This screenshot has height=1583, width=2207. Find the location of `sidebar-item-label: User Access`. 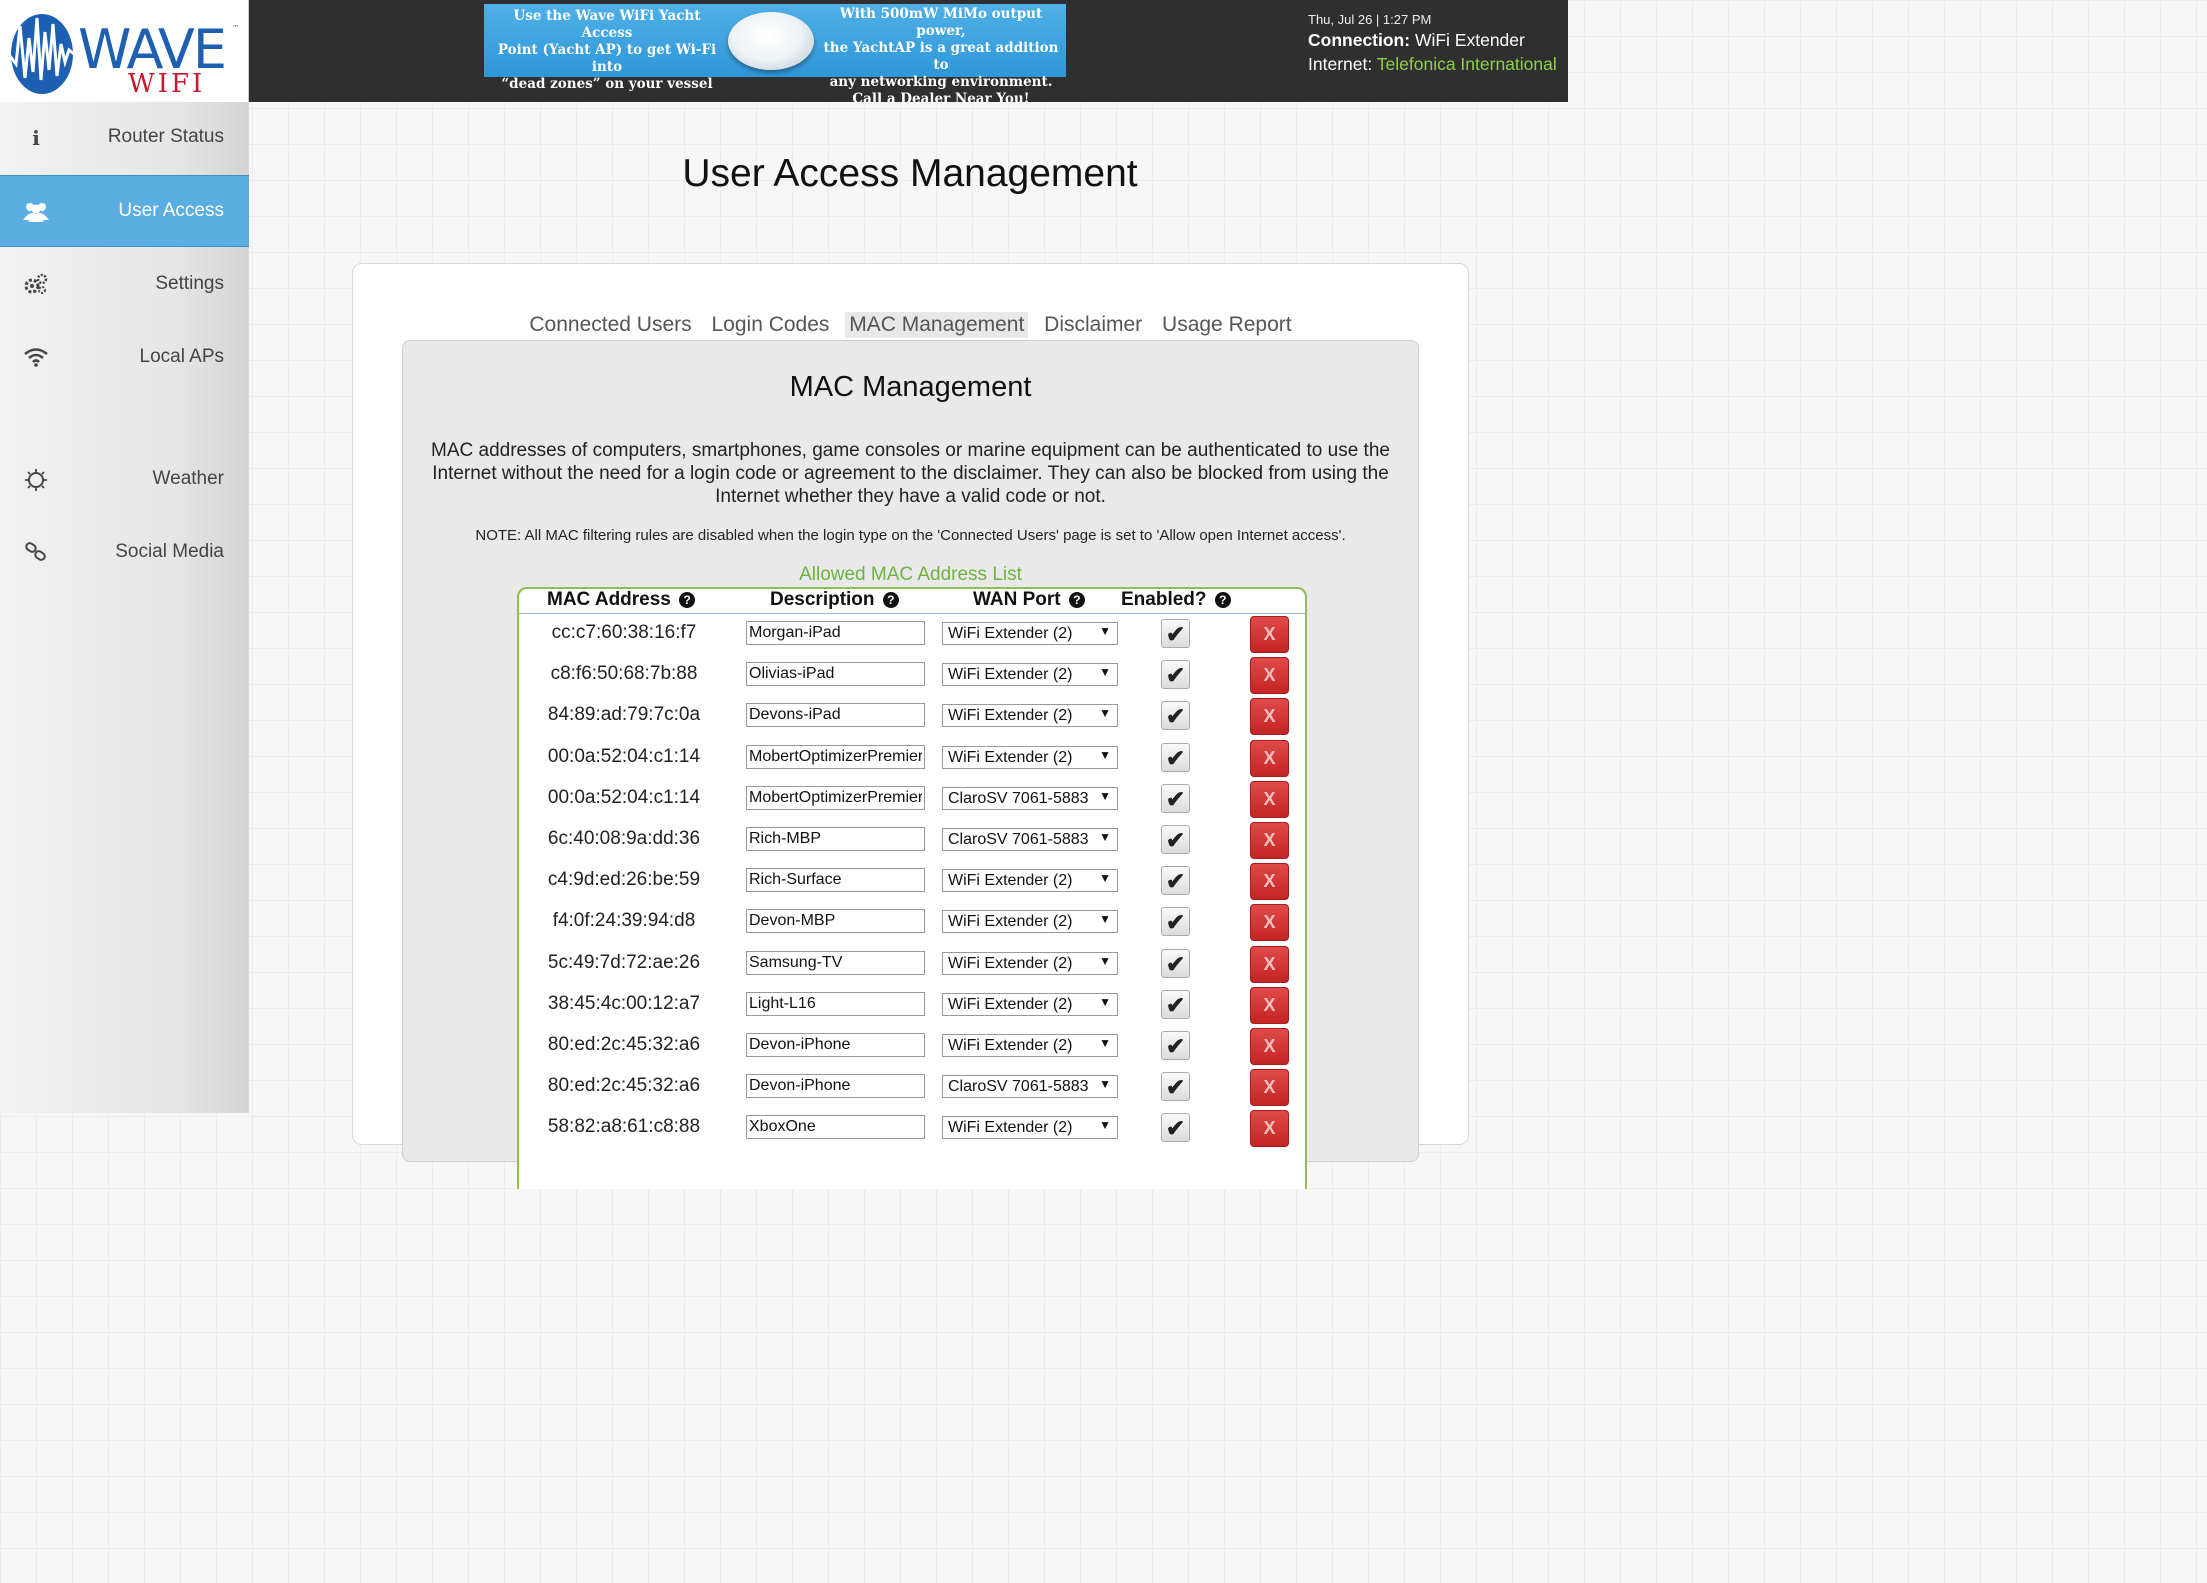

sidebar-item-label: User Access is located at coordinates (171, 210).